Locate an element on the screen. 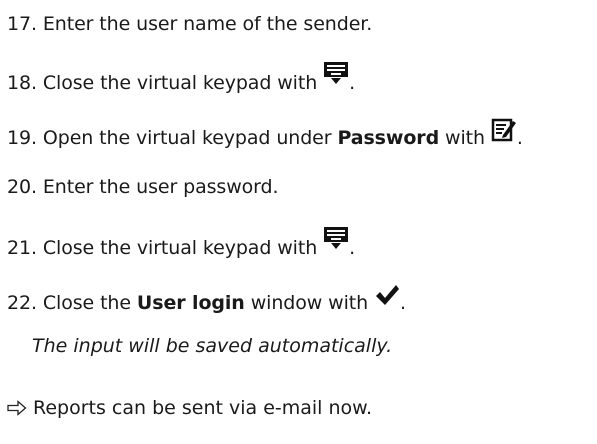  edit-document-icon is located at coordinates (504, 130).